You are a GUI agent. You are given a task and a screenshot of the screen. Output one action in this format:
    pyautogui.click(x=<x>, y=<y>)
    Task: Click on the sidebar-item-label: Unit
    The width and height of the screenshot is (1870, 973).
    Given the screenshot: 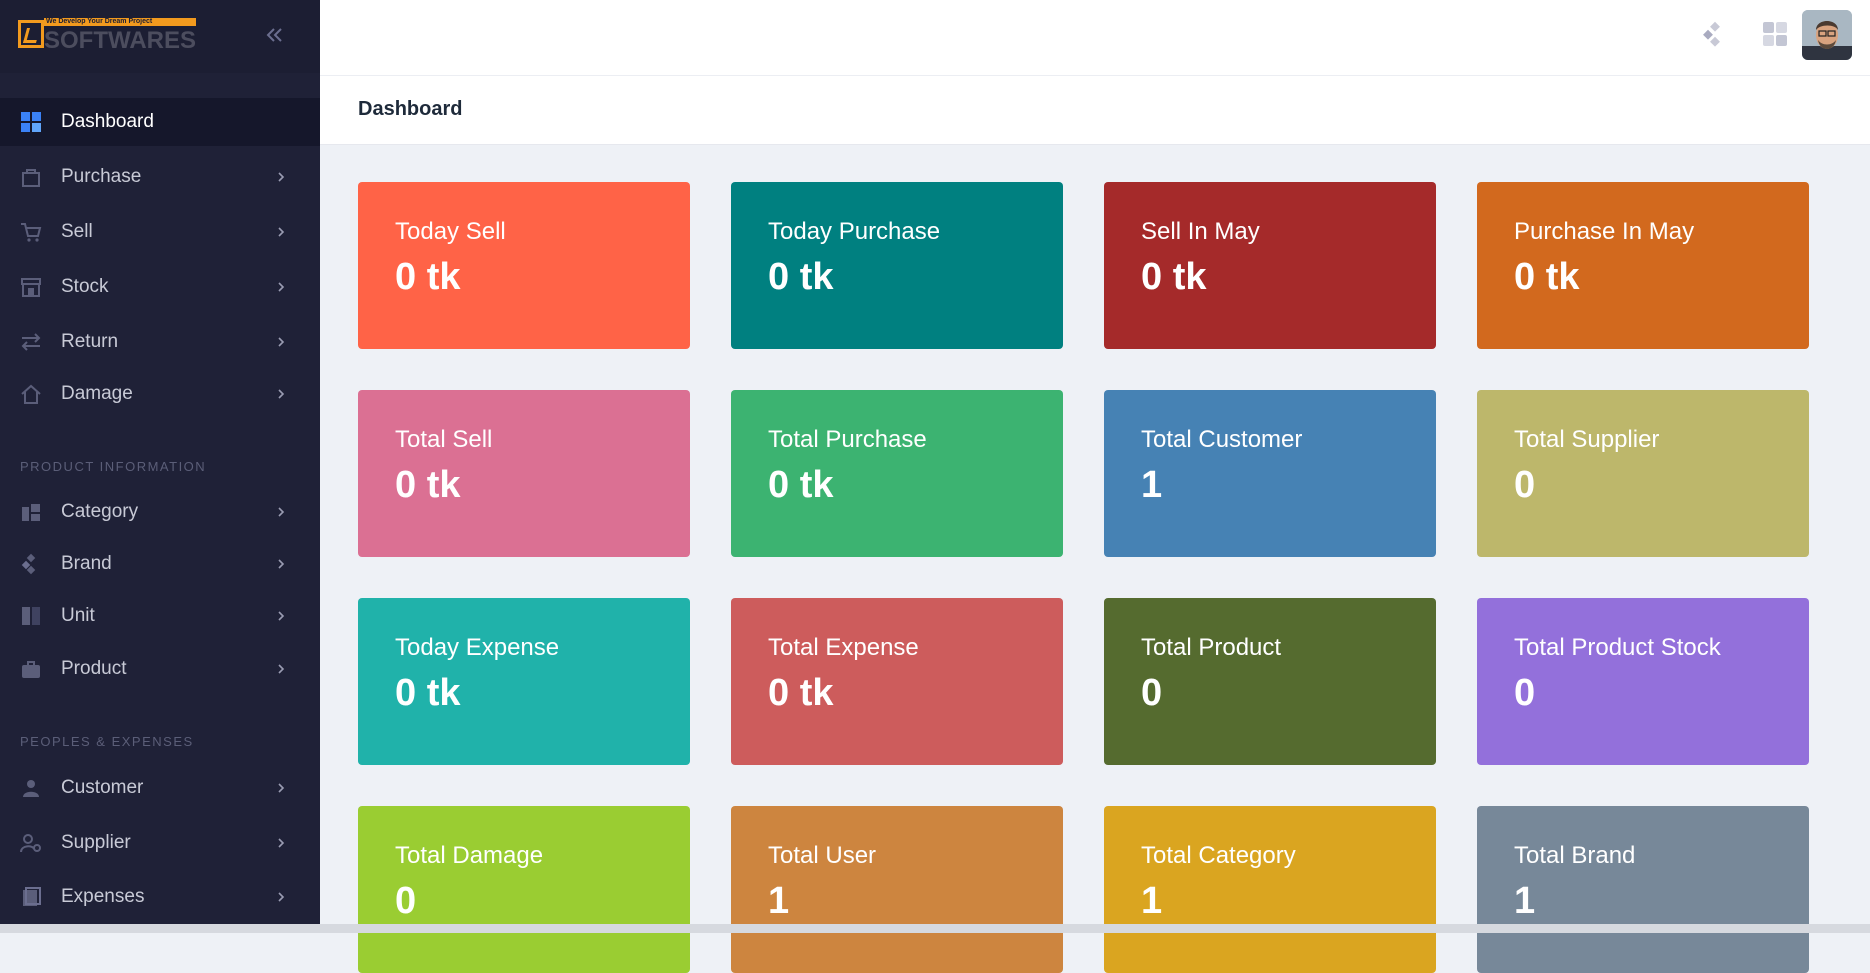 What is the action you would take?
    pyautogui.click(x=78, y=615)
    